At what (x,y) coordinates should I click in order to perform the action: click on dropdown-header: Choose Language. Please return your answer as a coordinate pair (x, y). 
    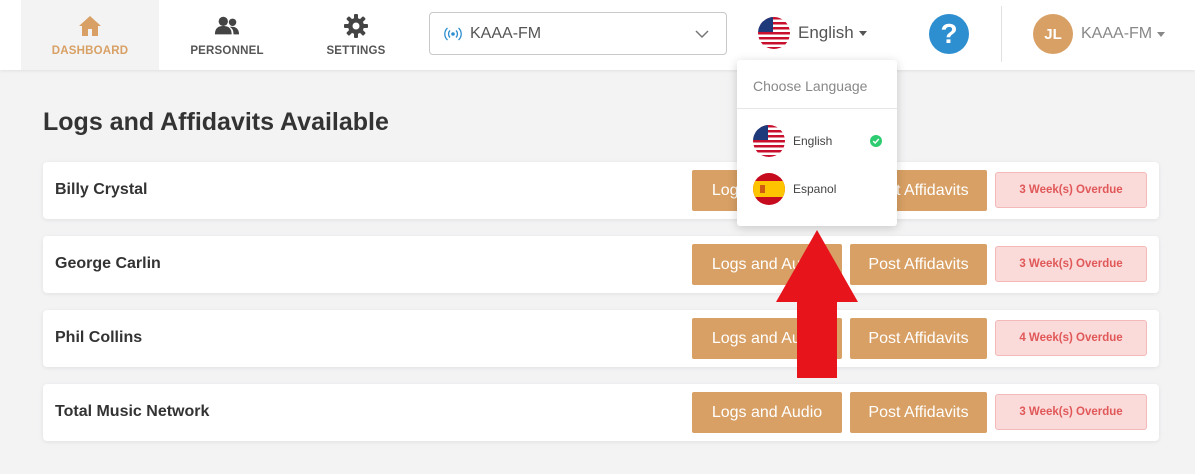
    Looking at the image, I should click on (817, 84).